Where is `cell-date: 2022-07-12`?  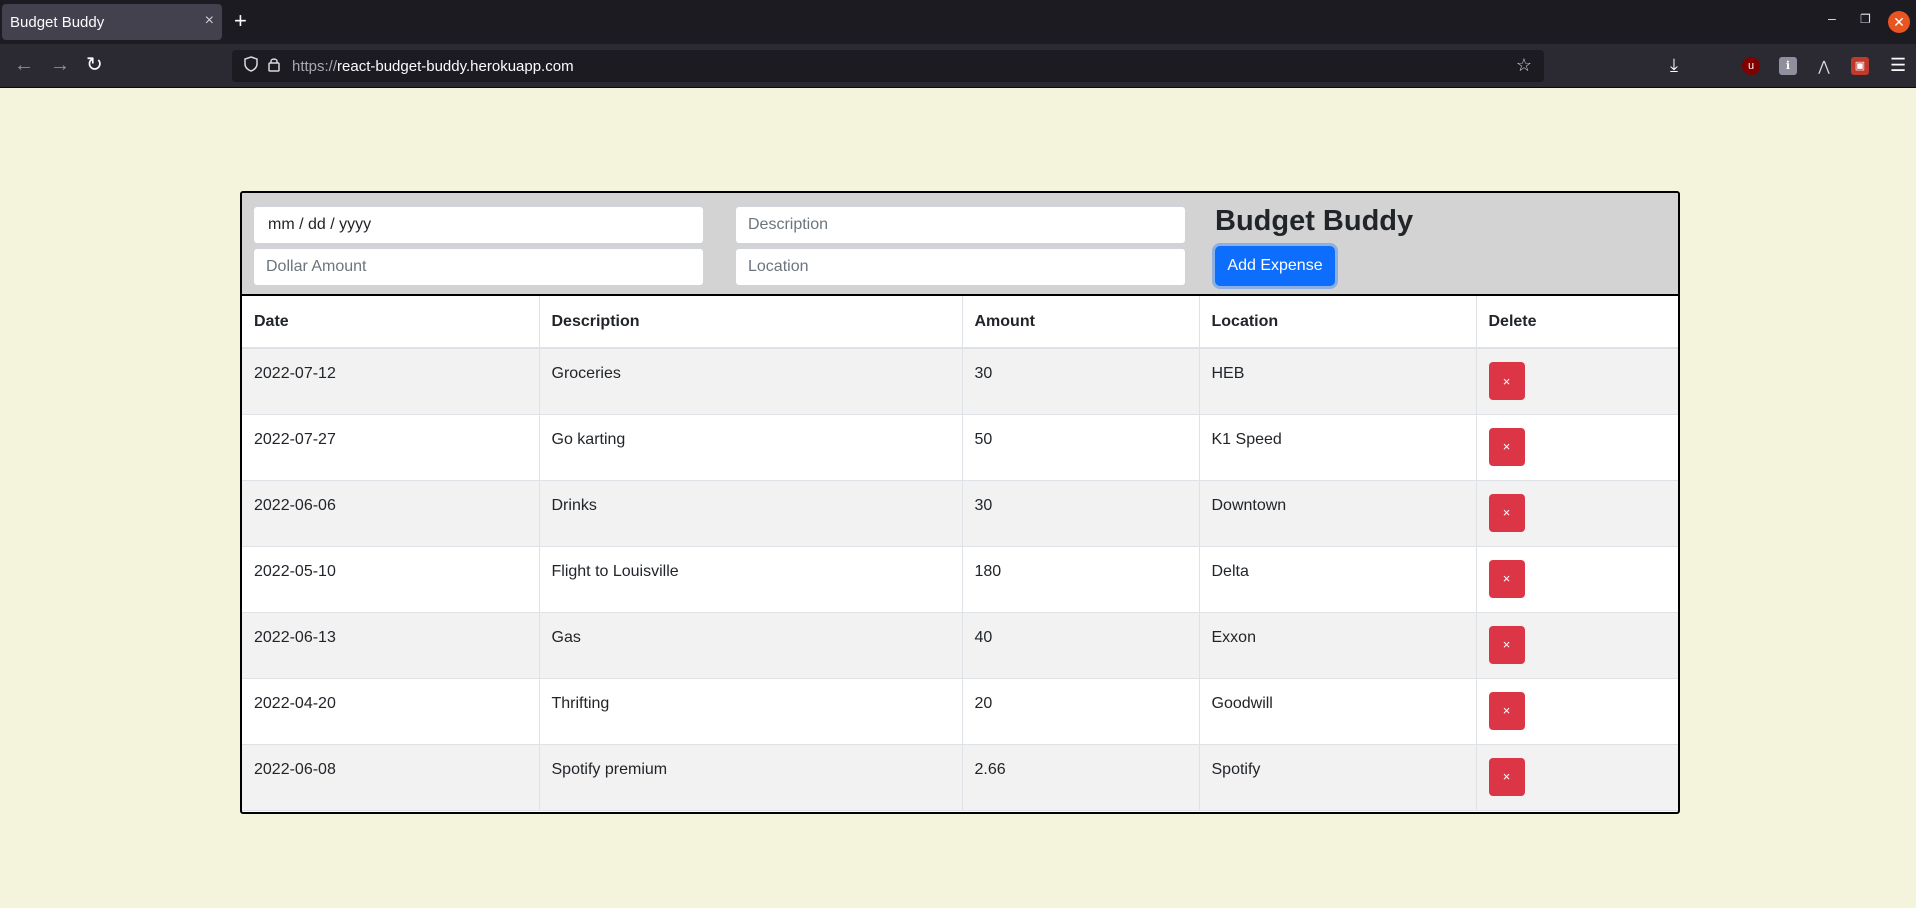
cell-date: 2022-07-12 is located at coordinates (391, 381).